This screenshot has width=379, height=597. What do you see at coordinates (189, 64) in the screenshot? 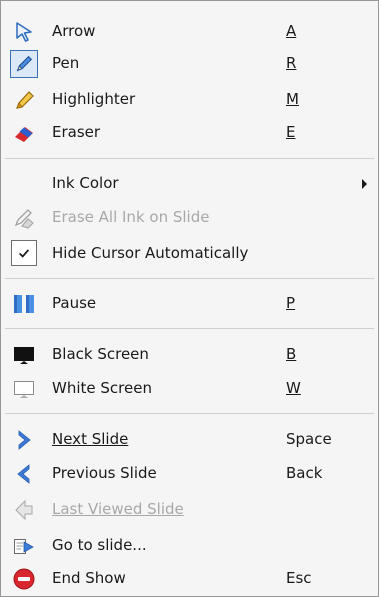
I see `menu-item-pen: Pen R` at bounding box center [189, 64].